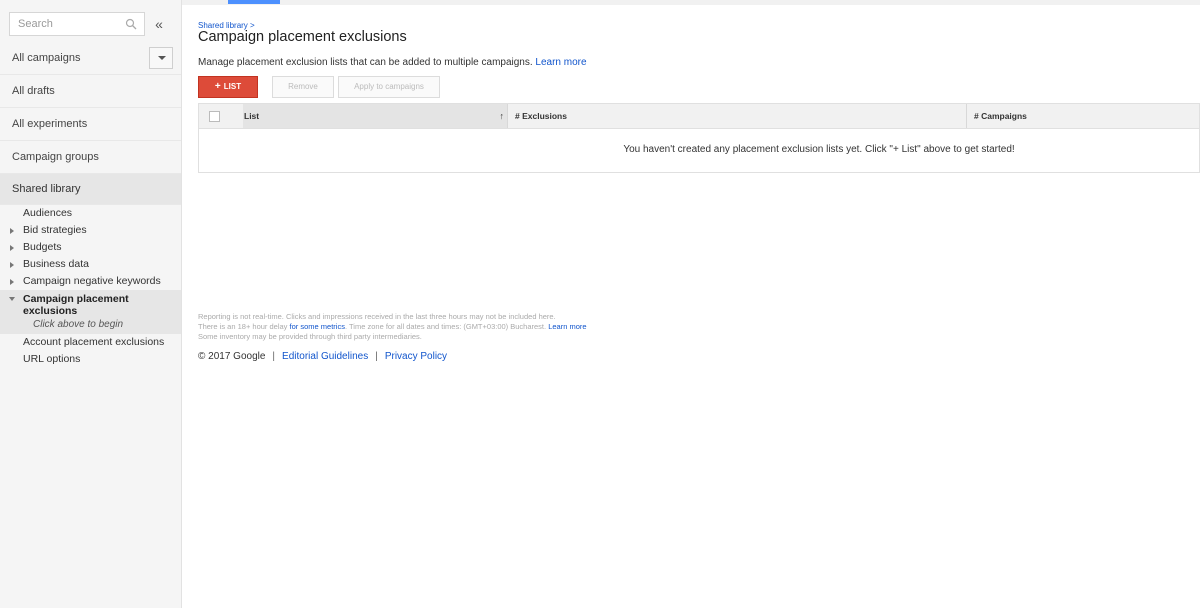 This screenshot has height=608, width=1200. What do you see at coordinates (94, 342) in the screenshot?
I see `library-item-label: Account placement exclusions` at bounding box center [94, 342].